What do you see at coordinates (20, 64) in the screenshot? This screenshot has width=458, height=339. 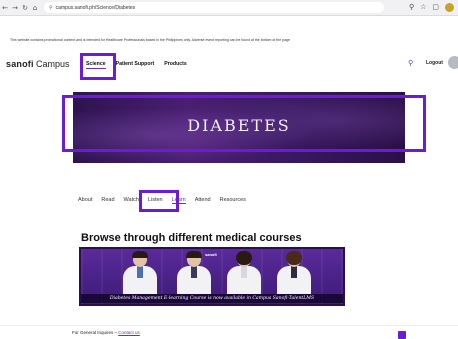 I see `sanofi-logo: sanofi` at bounding box center [20, 64].